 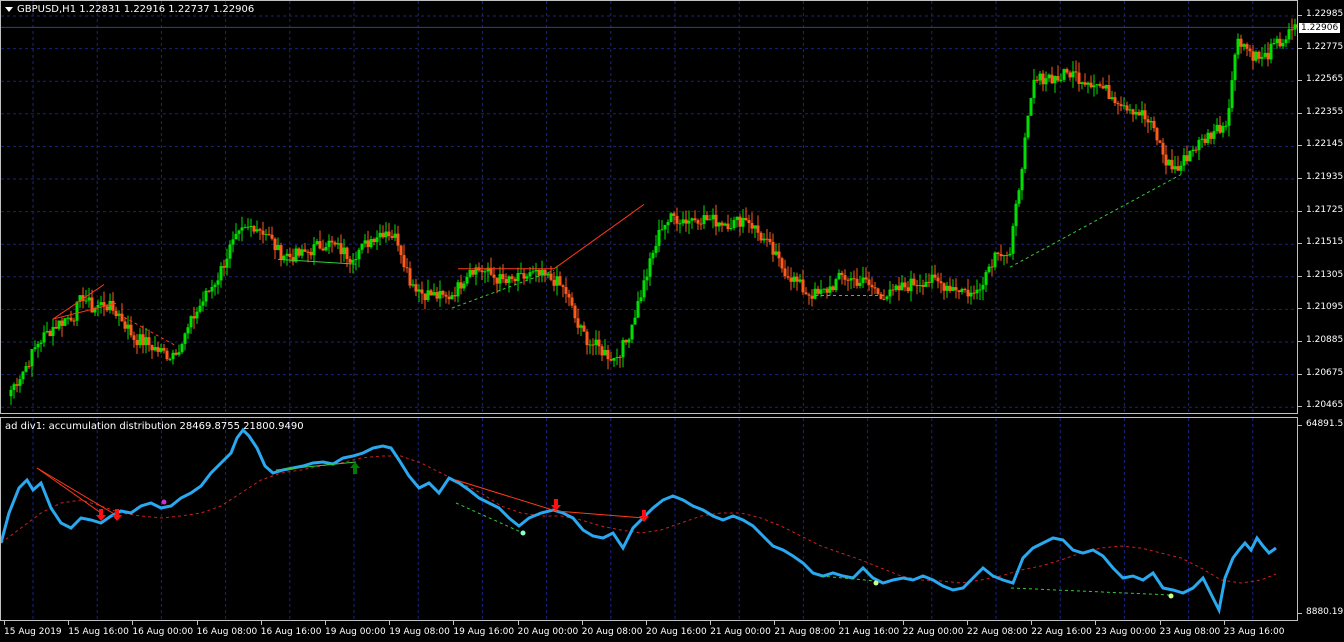 What do you see at coordinates (1320, 46) in the screenshot?
I see `price-tick-label: 1.22775` at bounding box center [1320, 46].